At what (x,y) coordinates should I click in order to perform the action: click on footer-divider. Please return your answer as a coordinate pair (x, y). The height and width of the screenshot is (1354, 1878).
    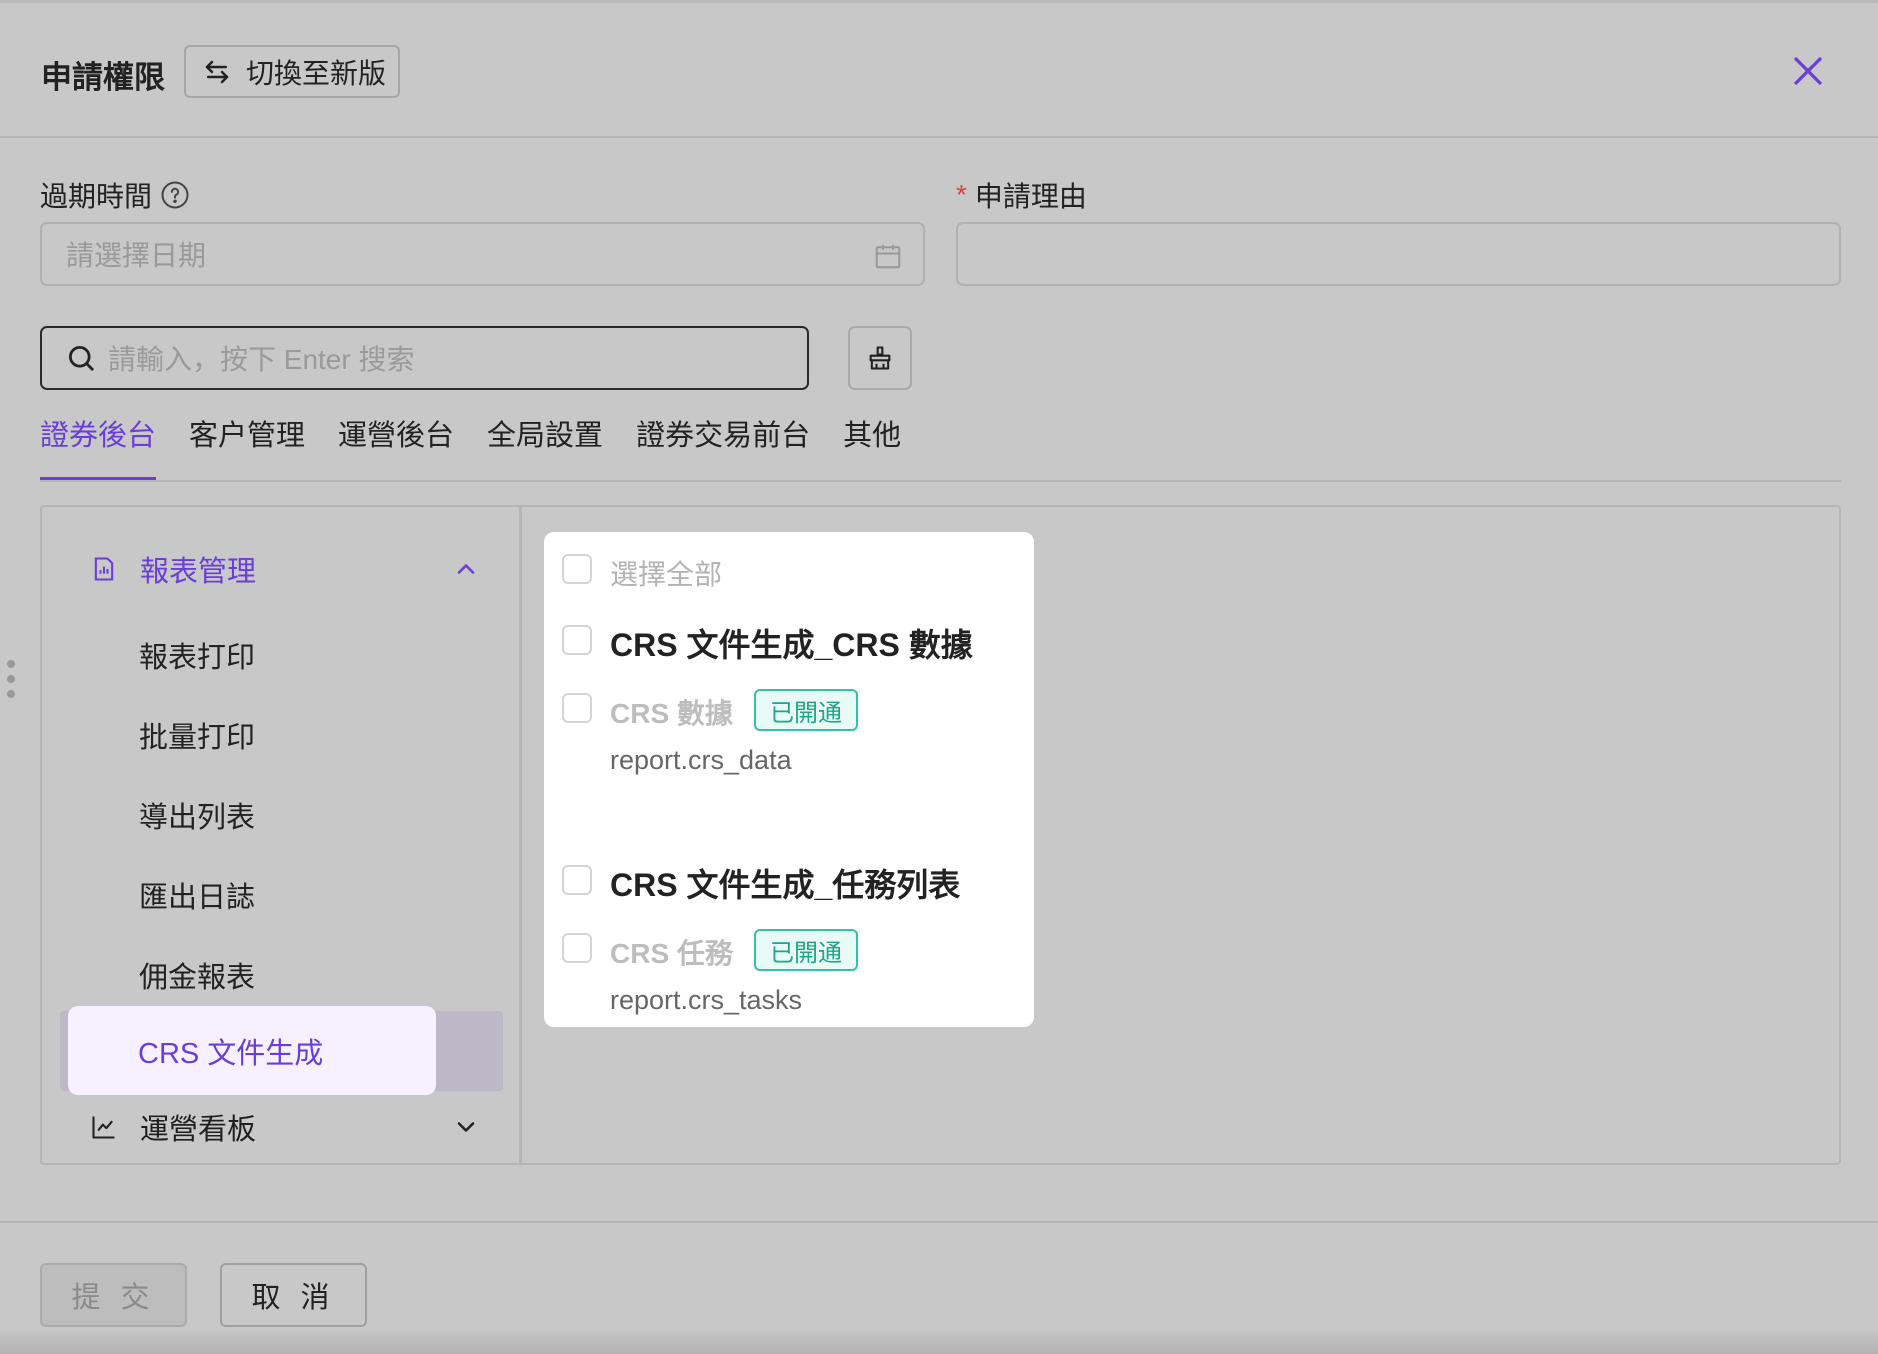
    Looking at the image, I should click on (939, 1222).